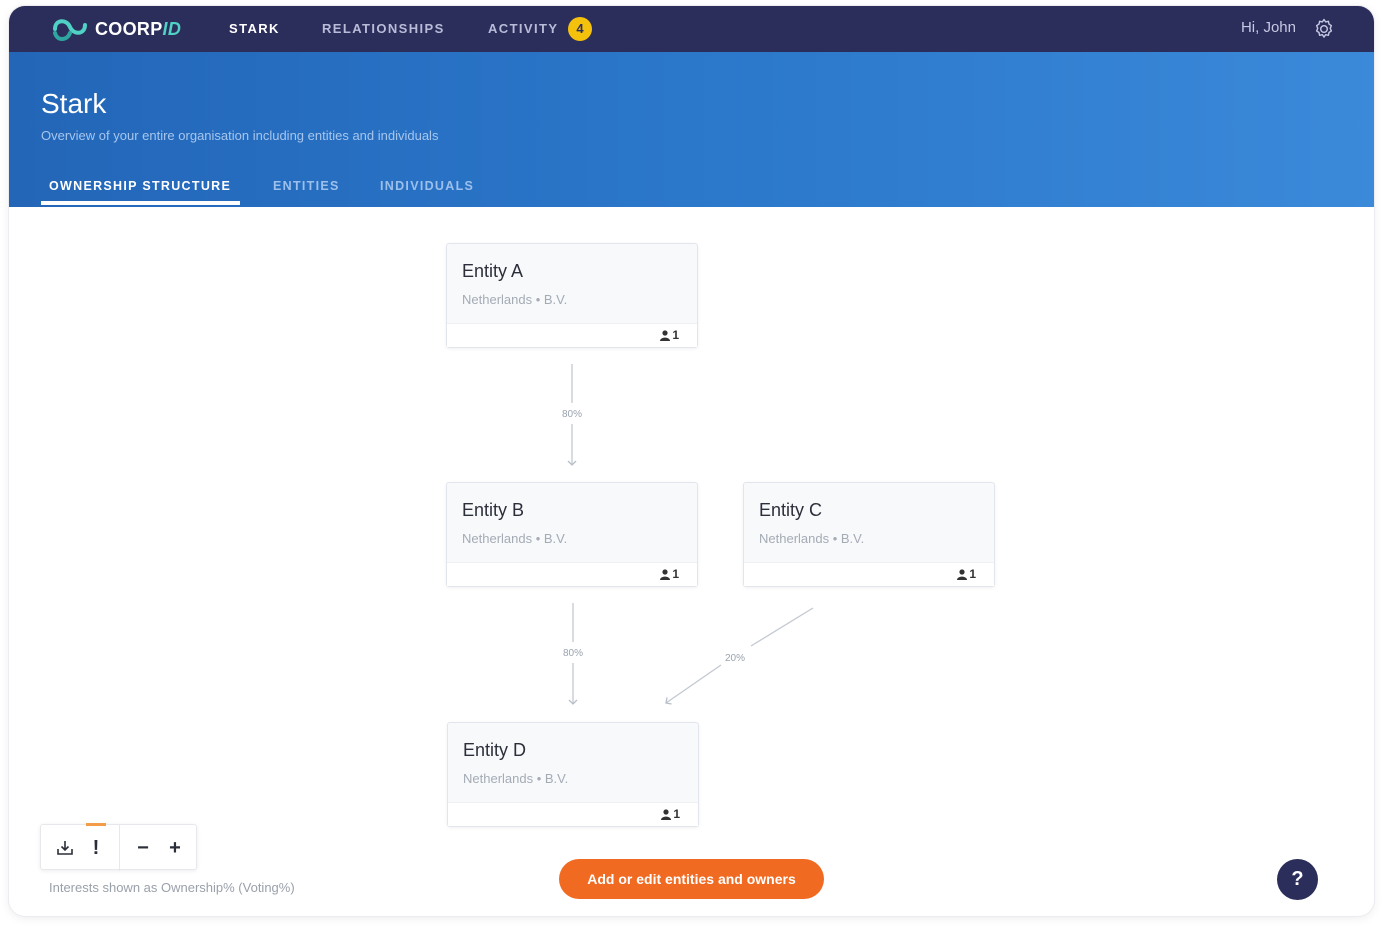 The height and width of the screenshot is (928, 1383). I want to click on tab-individuals: INDIVIDUALS, so click(427, 186).